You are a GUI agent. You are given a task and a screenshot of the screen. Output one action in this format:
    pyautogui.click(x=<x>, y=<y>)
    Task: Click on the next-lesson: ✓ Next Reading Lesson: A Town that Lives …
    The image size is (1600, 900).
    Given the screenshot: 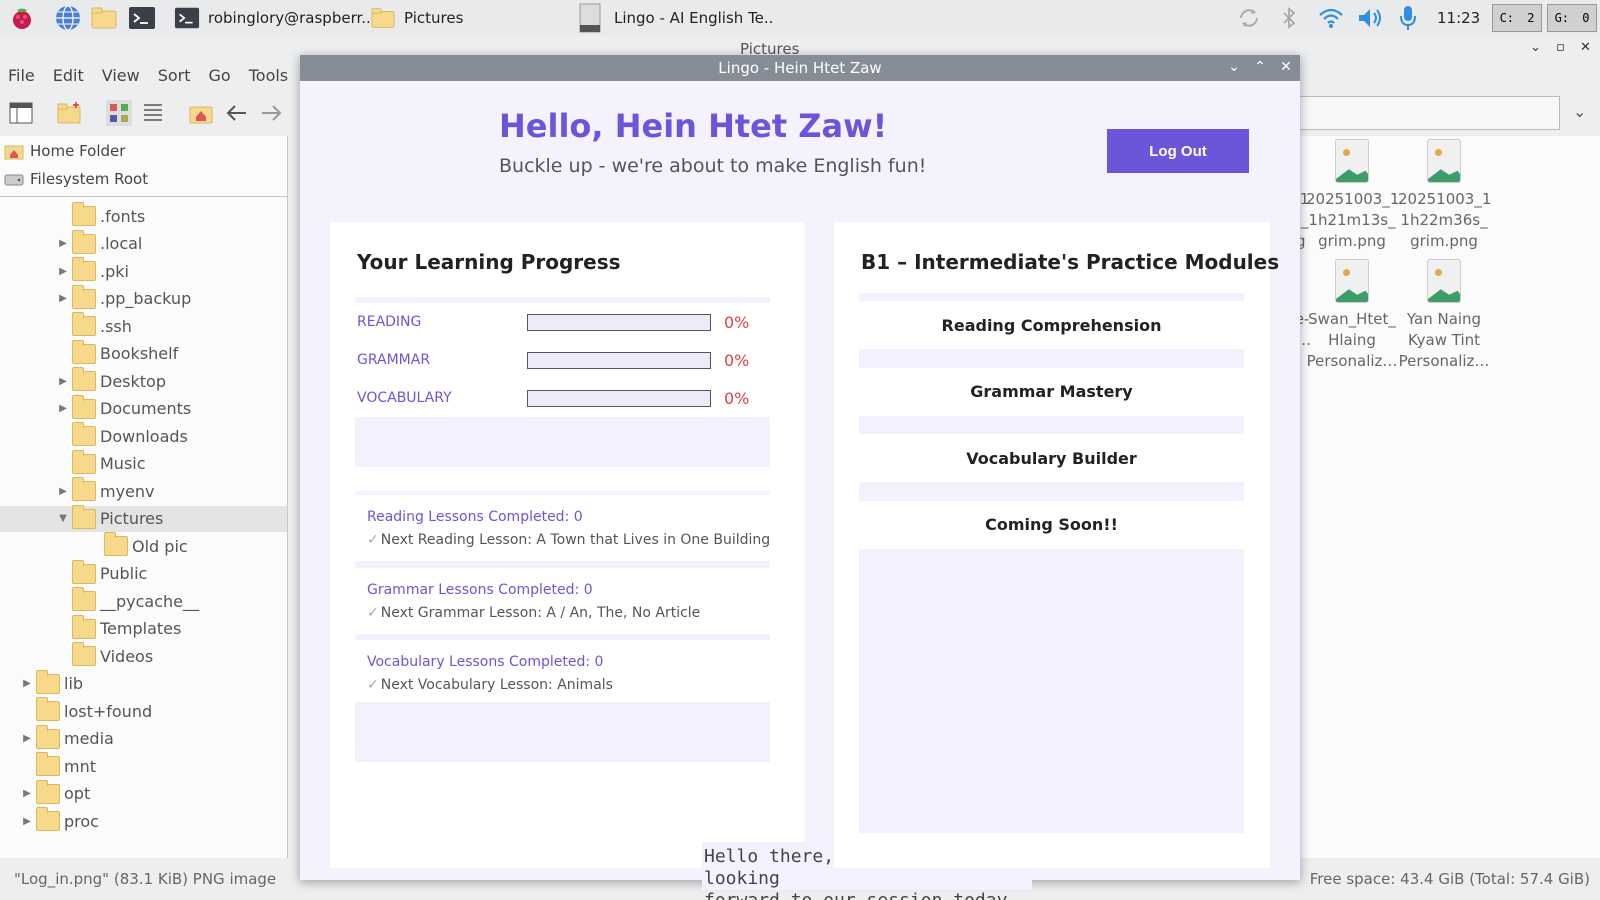 What is the action you would take?
    pyautogui.click(x=568, y=540)
    